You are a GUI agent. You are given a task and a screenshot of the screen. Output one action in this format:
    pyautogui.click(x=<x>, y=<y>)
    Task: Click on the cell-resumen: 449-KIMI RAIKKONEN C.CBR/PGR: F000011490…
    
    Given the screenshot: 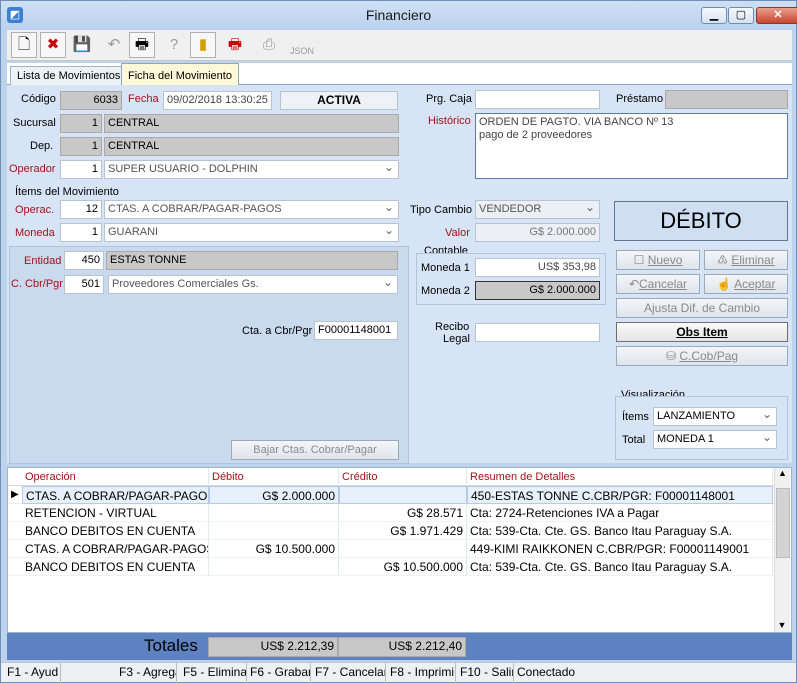 What is the action you would take?
    pyautogui.click(x=620, y=549)
    